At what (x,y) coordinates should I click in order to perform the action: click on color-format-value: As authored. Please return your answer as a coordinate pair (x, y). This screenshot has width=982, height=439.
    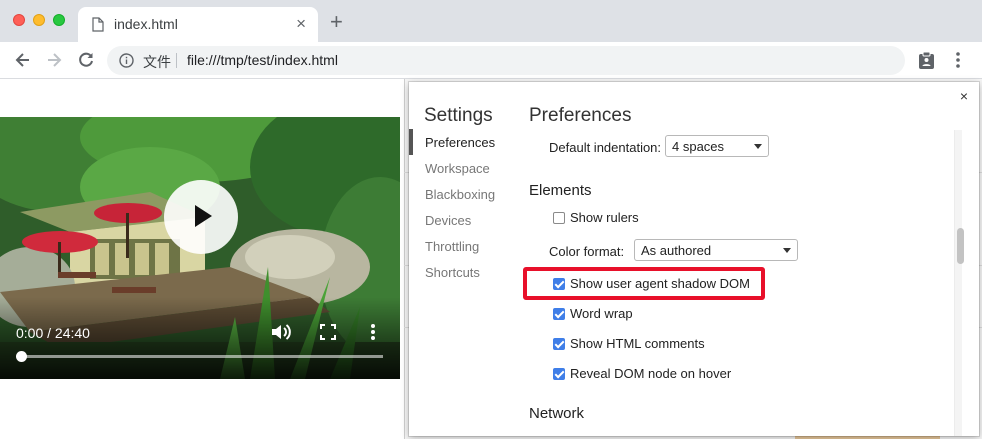
    Looking at the image, I should click on (676, 250).